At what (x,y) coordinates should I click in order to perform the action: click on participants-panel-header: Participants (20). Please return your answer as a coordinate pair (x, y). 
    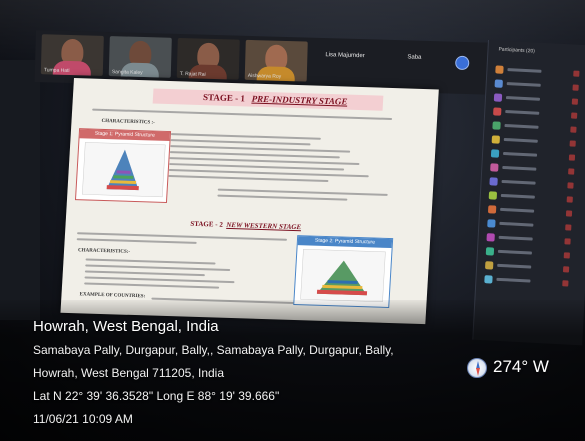
    Looking at the image, I should click on (517, 50).